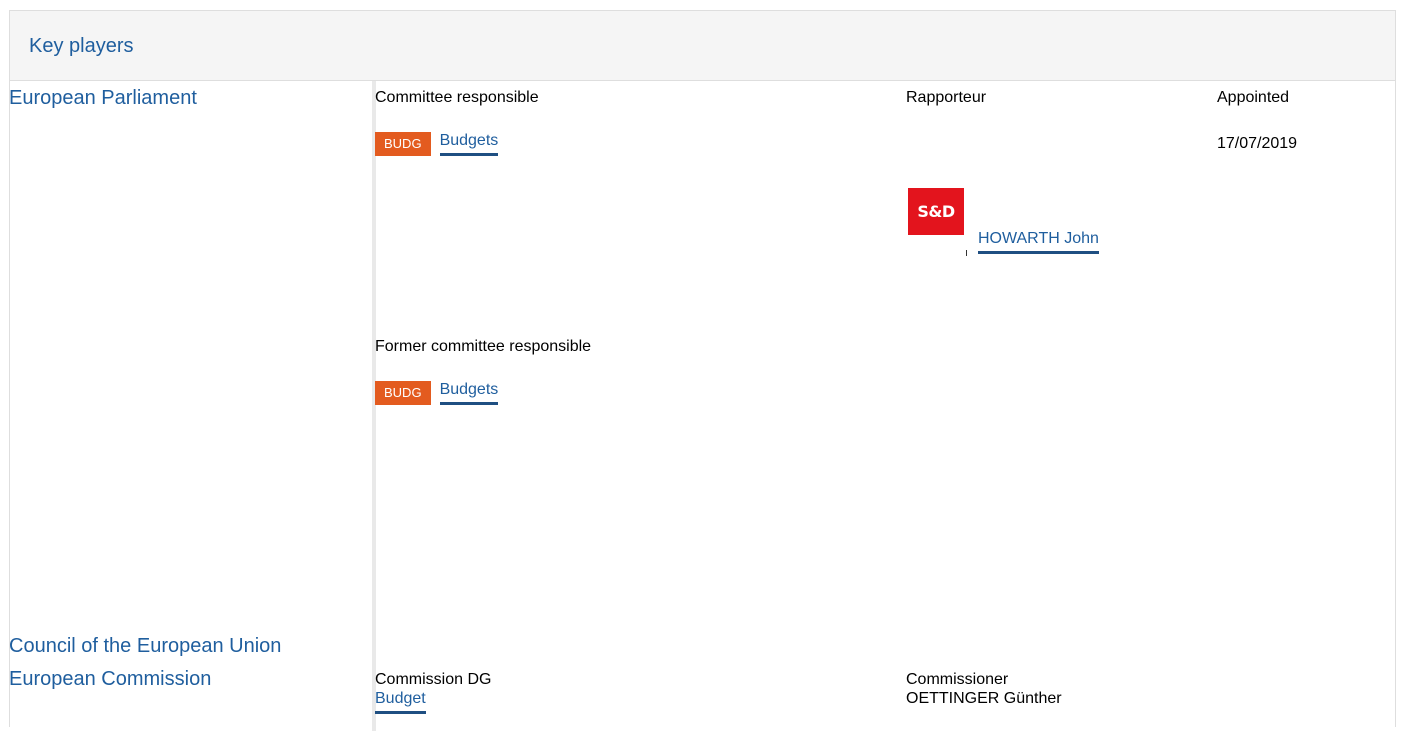 This screenshot has width=1402, height=731. What do you see at coordinates (984, 698) in the screenshot?
I see `commissioner-name: OETTINGER Günther` at bounding box center [984, 698].